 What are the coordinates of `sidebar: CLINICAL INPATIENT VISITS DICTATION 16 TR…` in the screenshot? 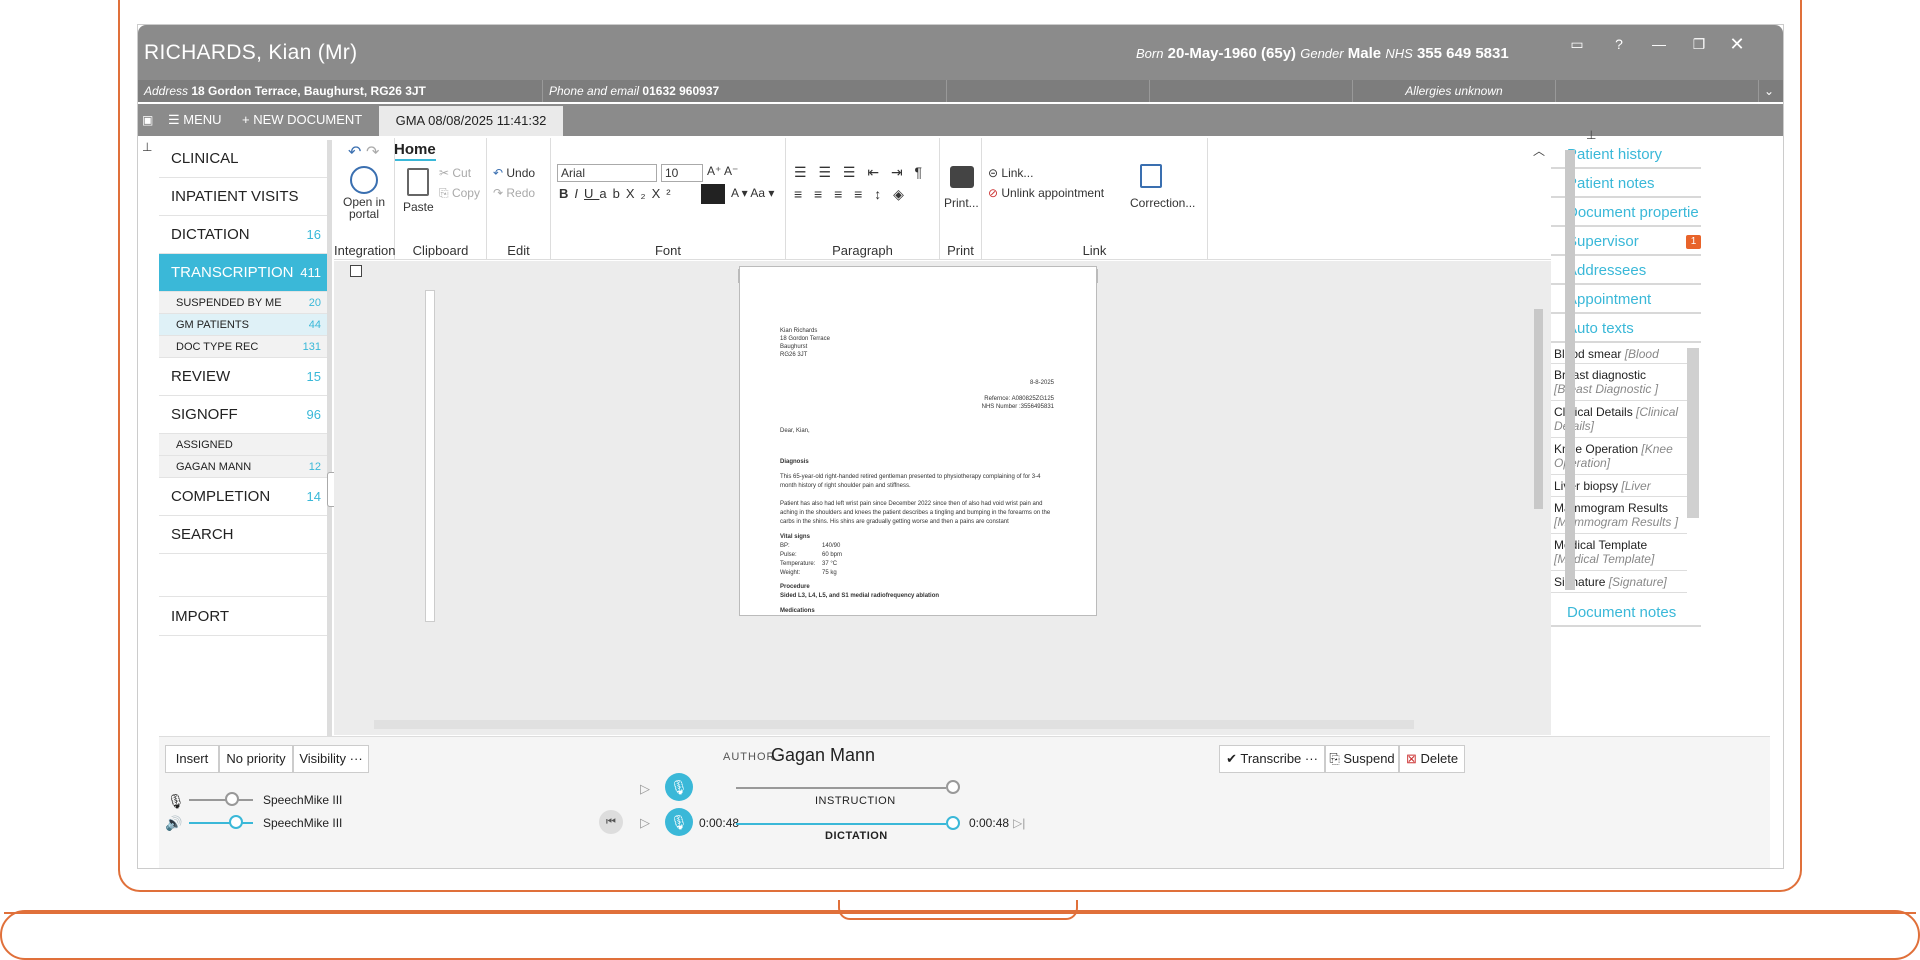 It's located at (243, 438).